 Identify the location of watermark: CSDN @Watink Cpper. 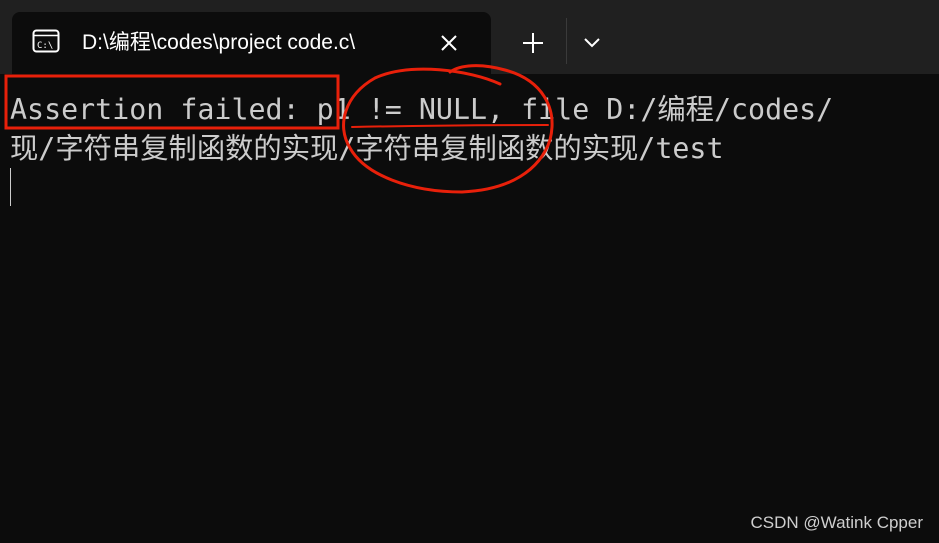
(837, 522).